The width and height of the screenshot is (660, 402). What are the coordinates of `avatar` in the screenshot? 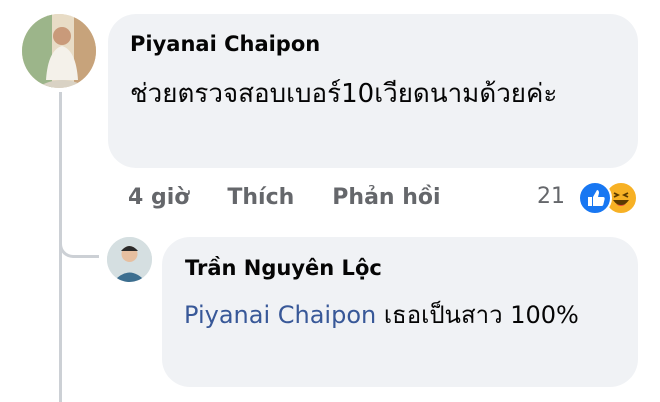 It's located at (59, 51).